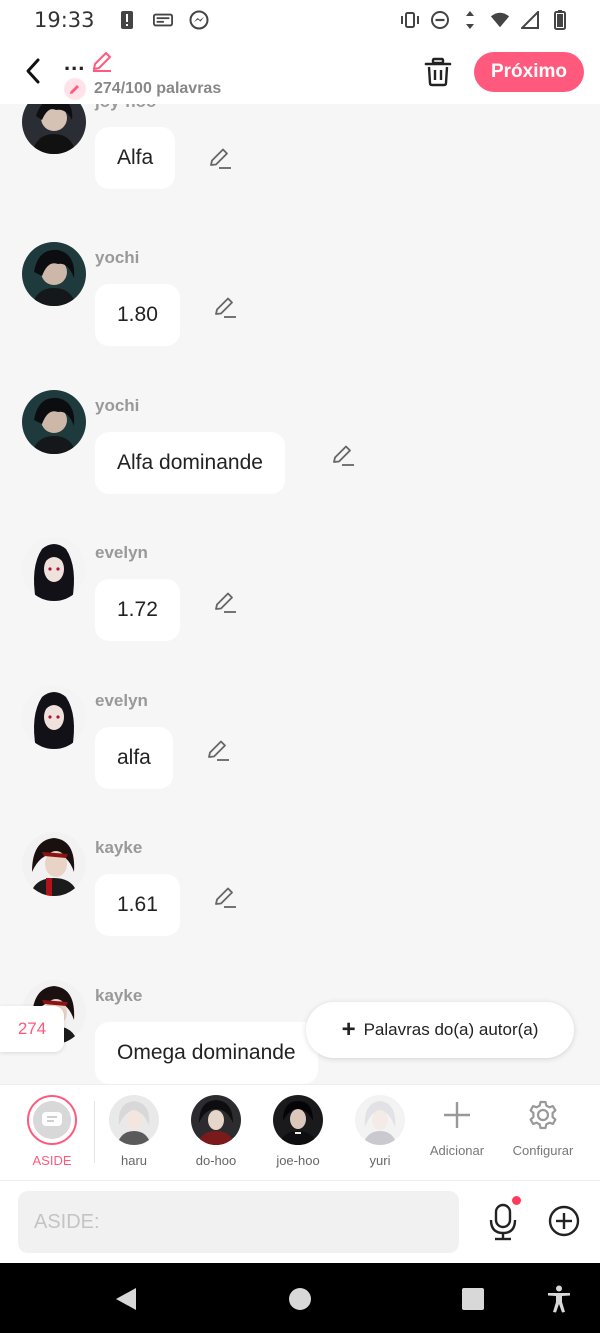 This screenshot has height=1333, width=600. I want to click on message-bubble: 1.61, so click(137, 905).